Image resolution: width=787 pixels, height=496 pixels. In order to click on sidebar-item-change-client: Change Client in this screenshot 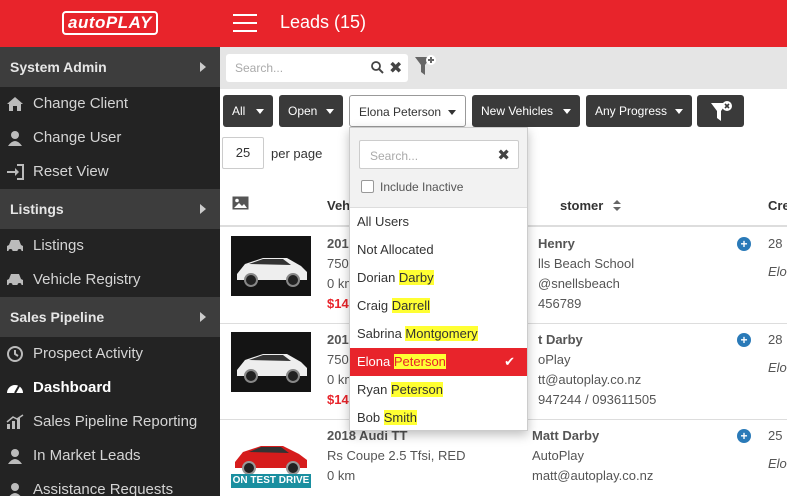, I will do `click(110, 104)`.